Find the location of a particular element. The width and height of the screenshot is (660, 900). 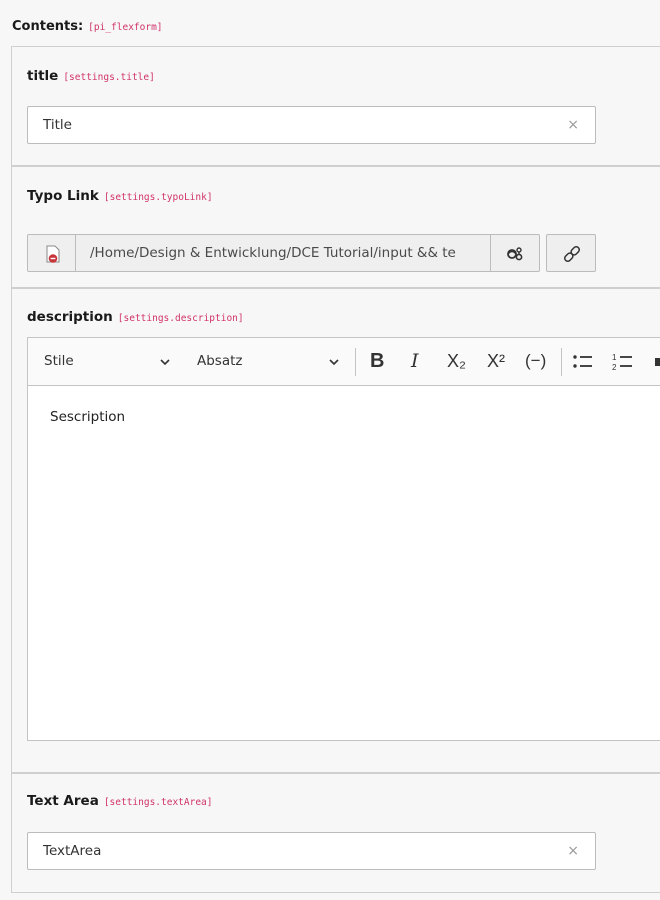

description-label-text: description is located at coordinates (70, 317).